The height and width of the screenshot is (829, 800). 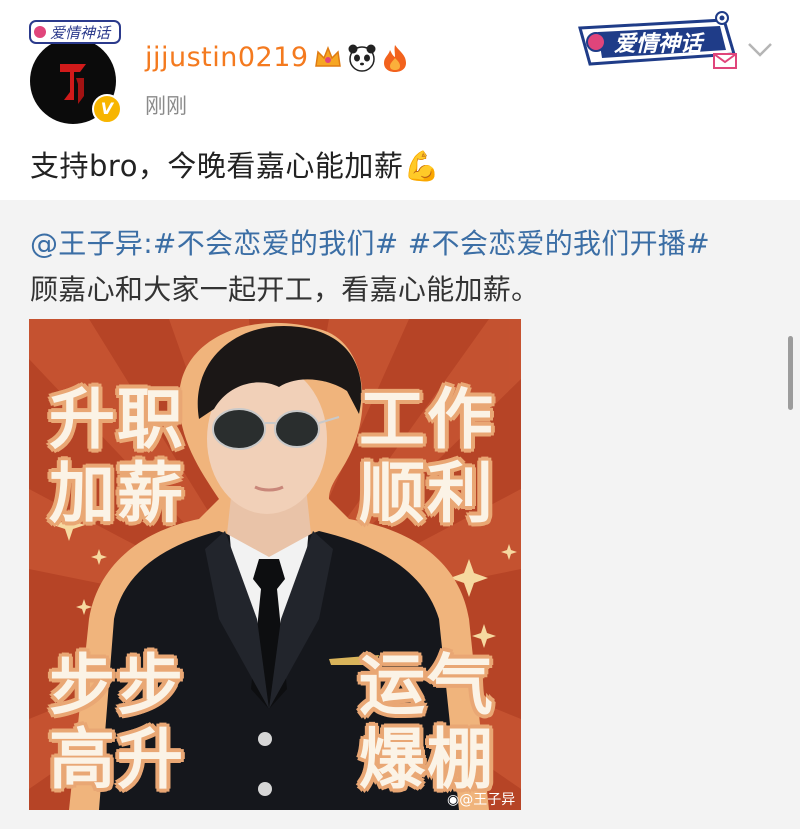 I want to click on post-content: 支持bro，今晚看嘉心能加薪💪, so click(x=235, y=164).